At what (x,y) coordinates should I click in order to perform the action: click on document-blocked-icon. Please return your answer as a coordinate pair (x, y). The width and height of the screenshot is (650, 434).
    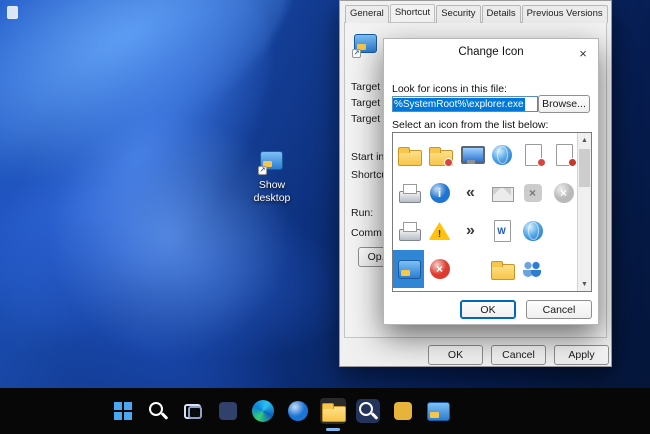
    Looking at the image, I should click on (564, 155).